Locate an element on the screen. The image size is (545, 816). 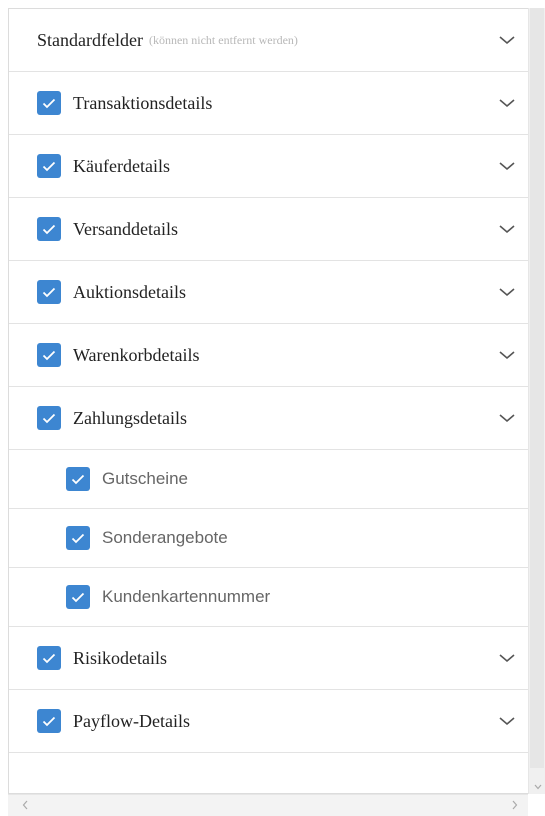
sub-item-label: Sonderangebote is located at coordinates (165, 537).